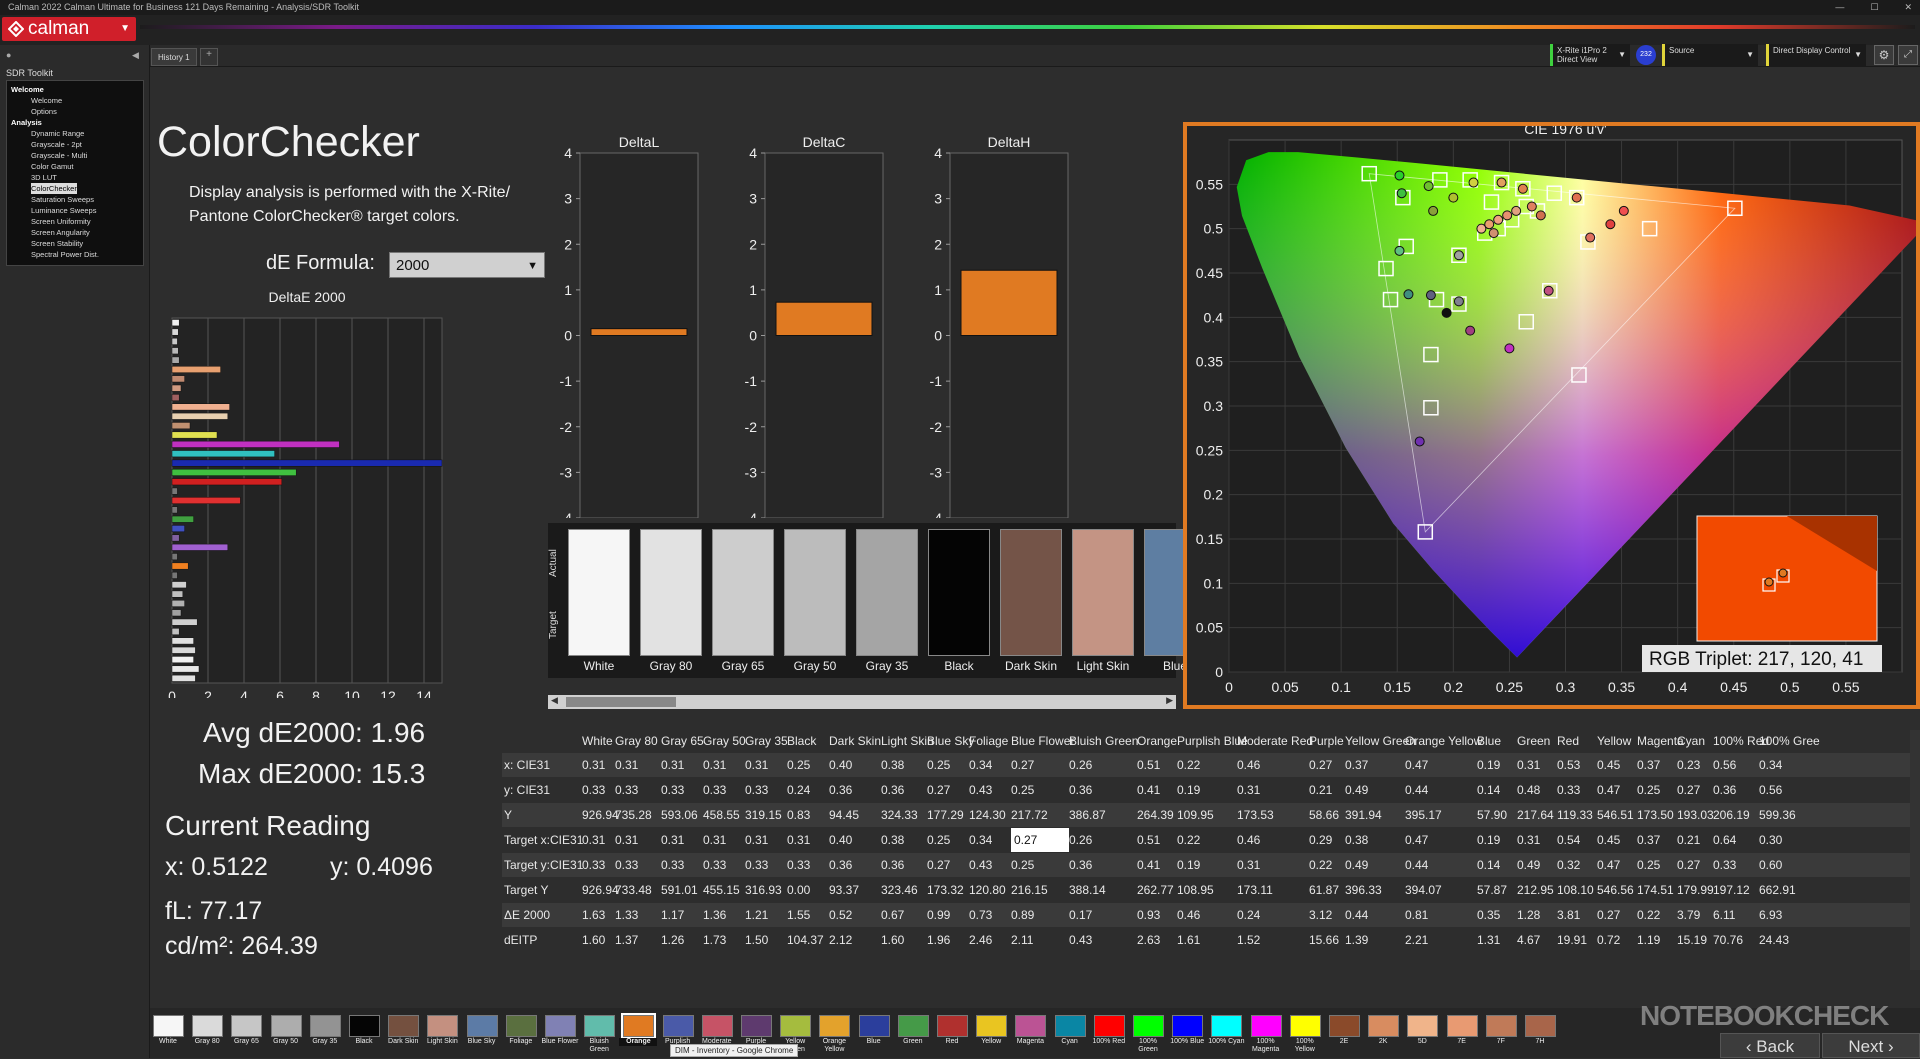 The image size is (1920, 1059). What do you see at coordinates (1356, 765) in the screenshot?
I see `table-cell: 0.37` at bounding box center [1356, 765].